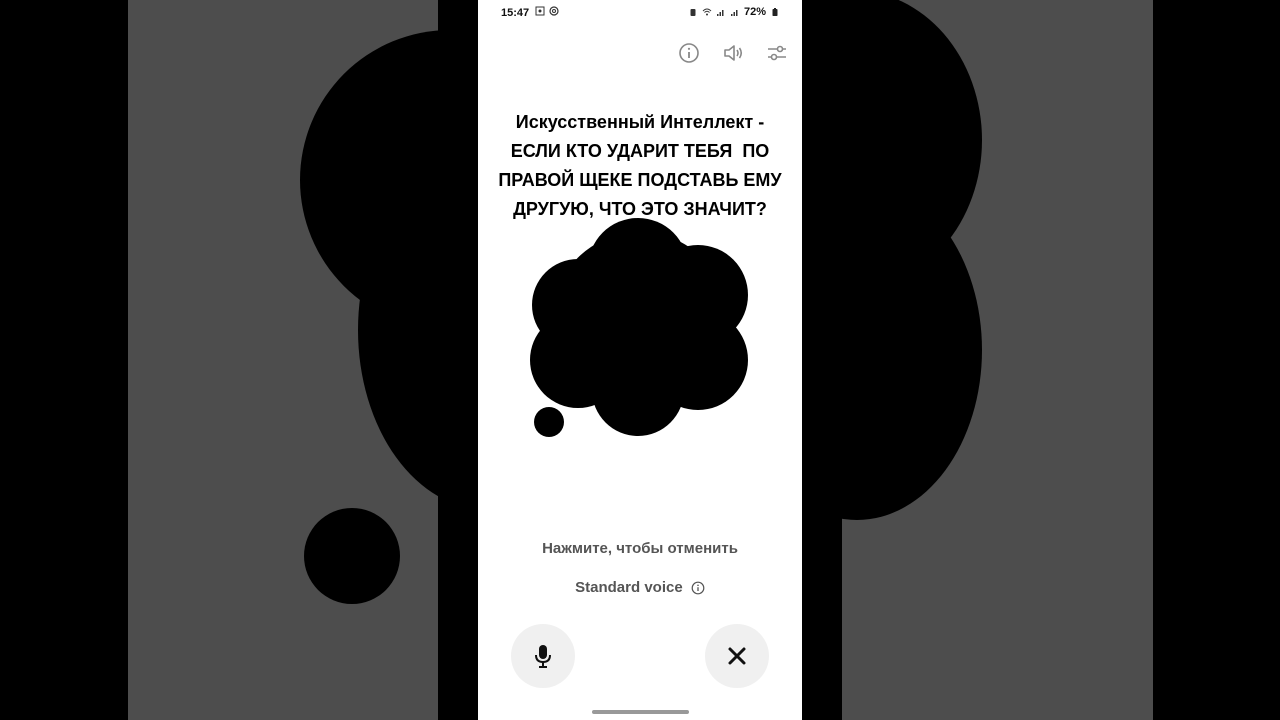 This screenshot has height=720, width=1280. I want to click on prompt-line-1: Искусственный Интеллект -, so click(640, 122).